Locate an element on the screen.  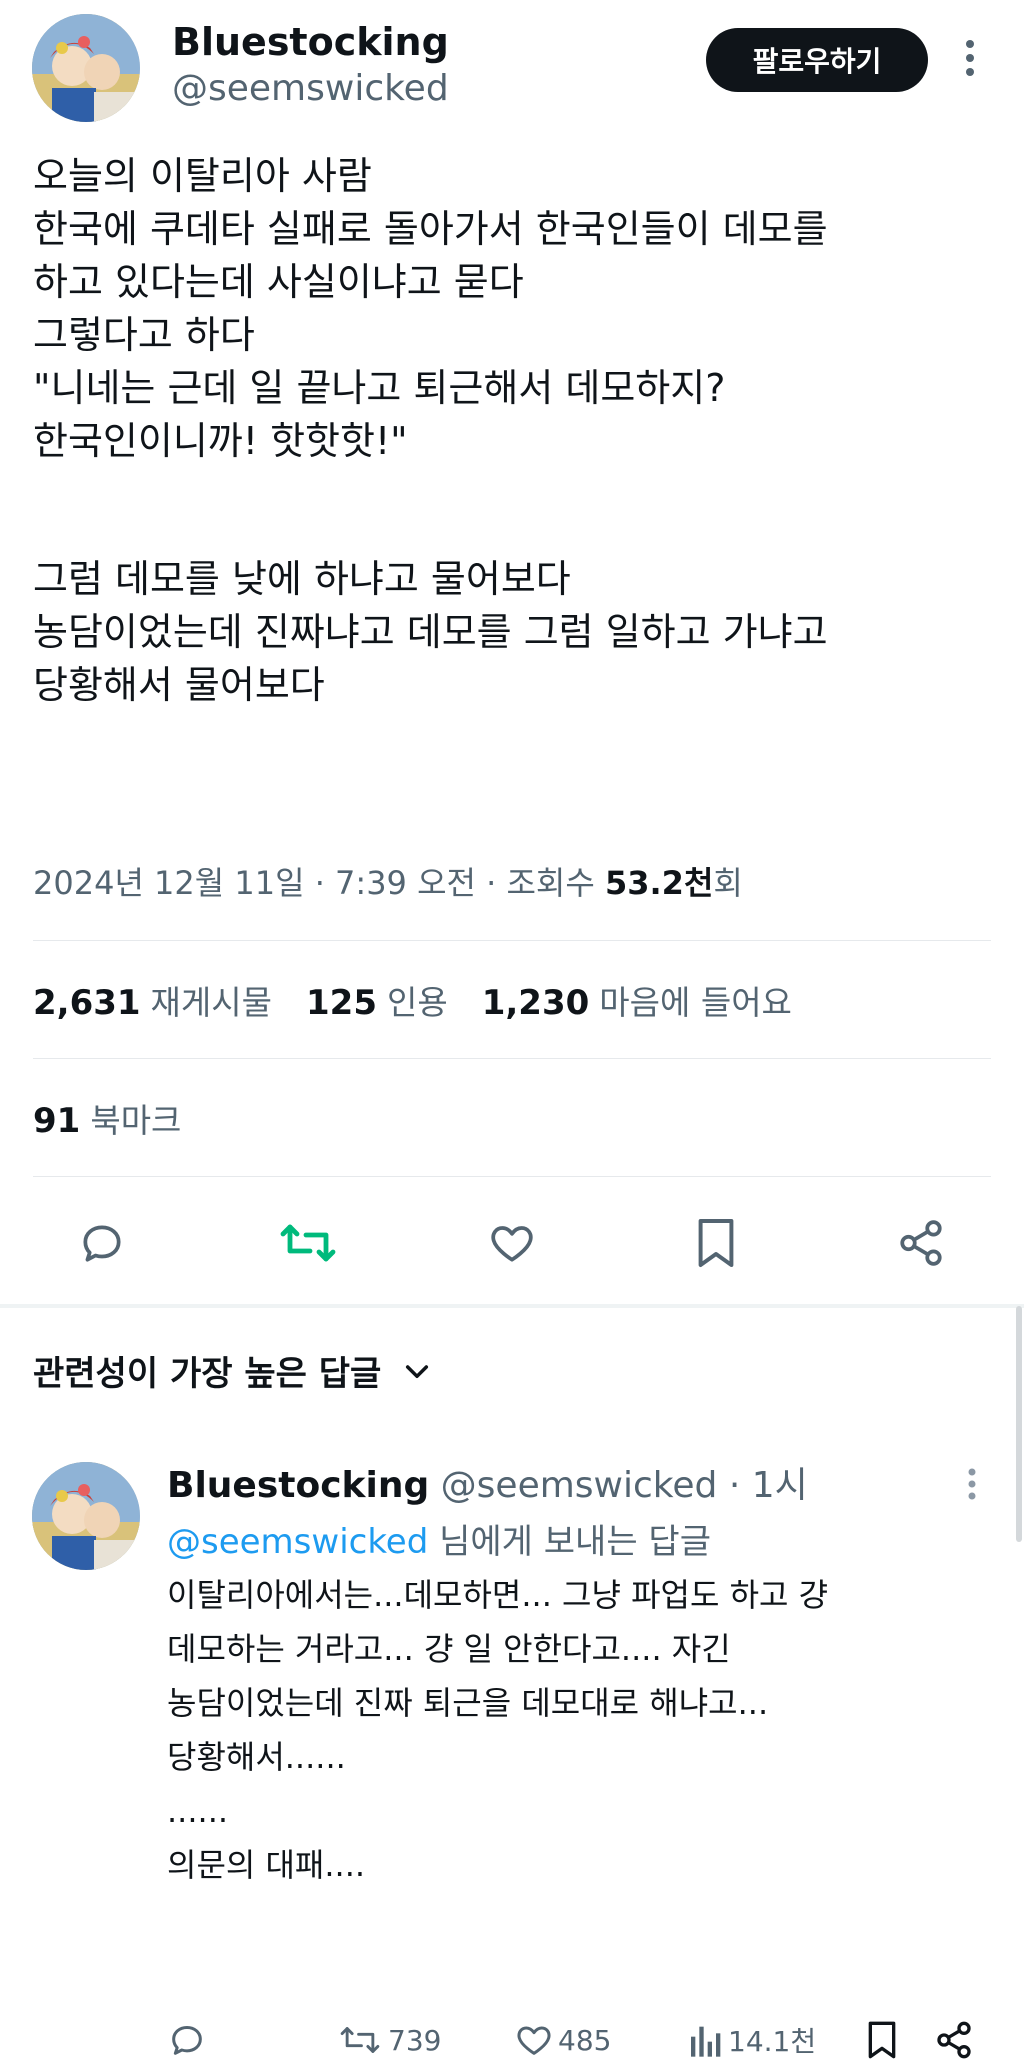
tweet-line: 오늘의 이탈리아 사람 is located at coordinates (202, 176).